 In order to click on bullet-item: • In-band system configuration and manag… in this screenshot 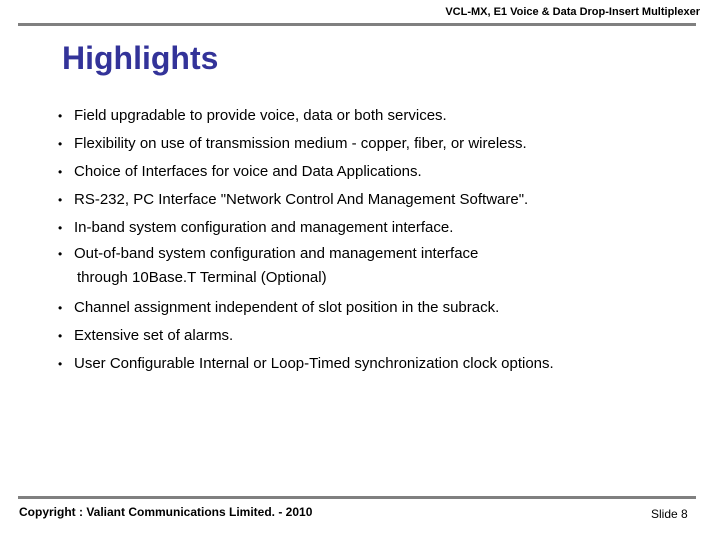, I will do `click(306, 228)`.